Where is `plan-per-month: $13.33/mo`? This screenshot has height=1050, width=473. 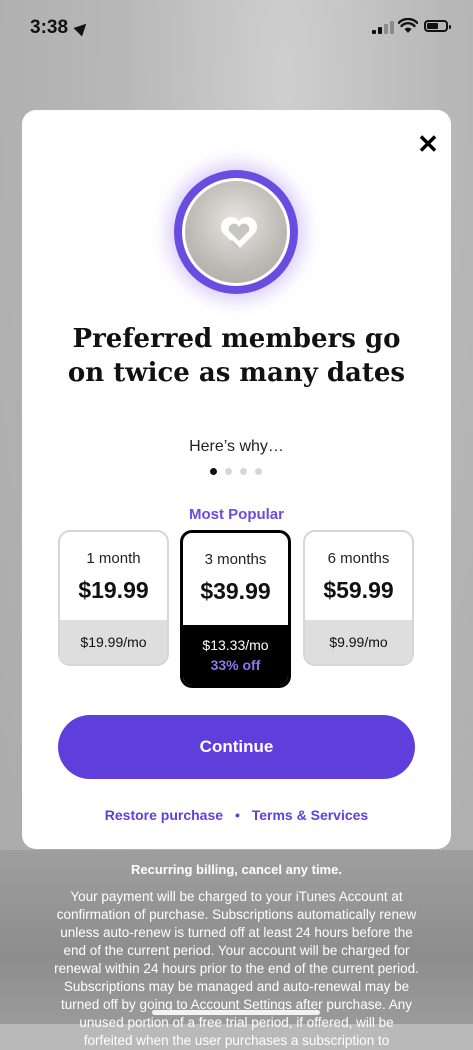 plan-per-month: $13.33/mo is located at coordinates (235, 645).